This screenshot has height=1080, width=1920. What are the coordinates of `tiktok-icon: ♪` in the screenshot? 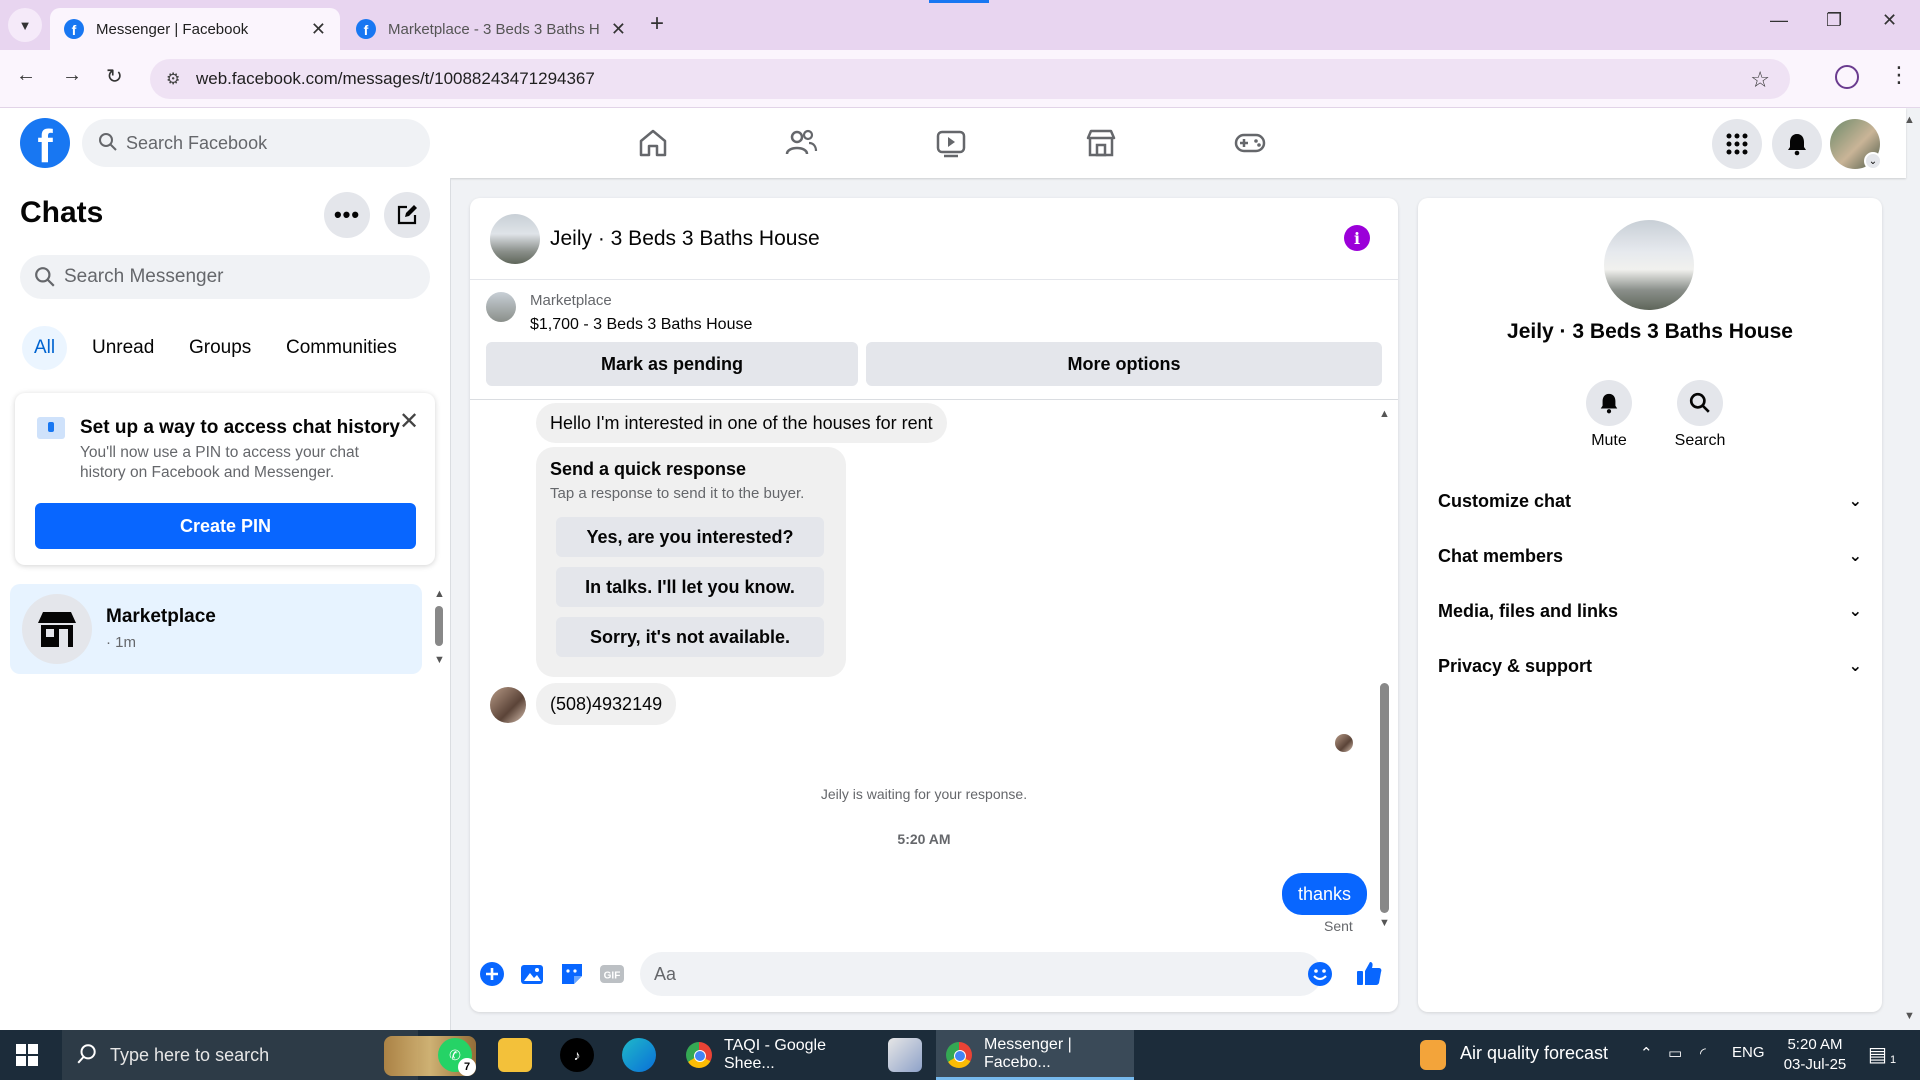 It's located at (577, 1055).